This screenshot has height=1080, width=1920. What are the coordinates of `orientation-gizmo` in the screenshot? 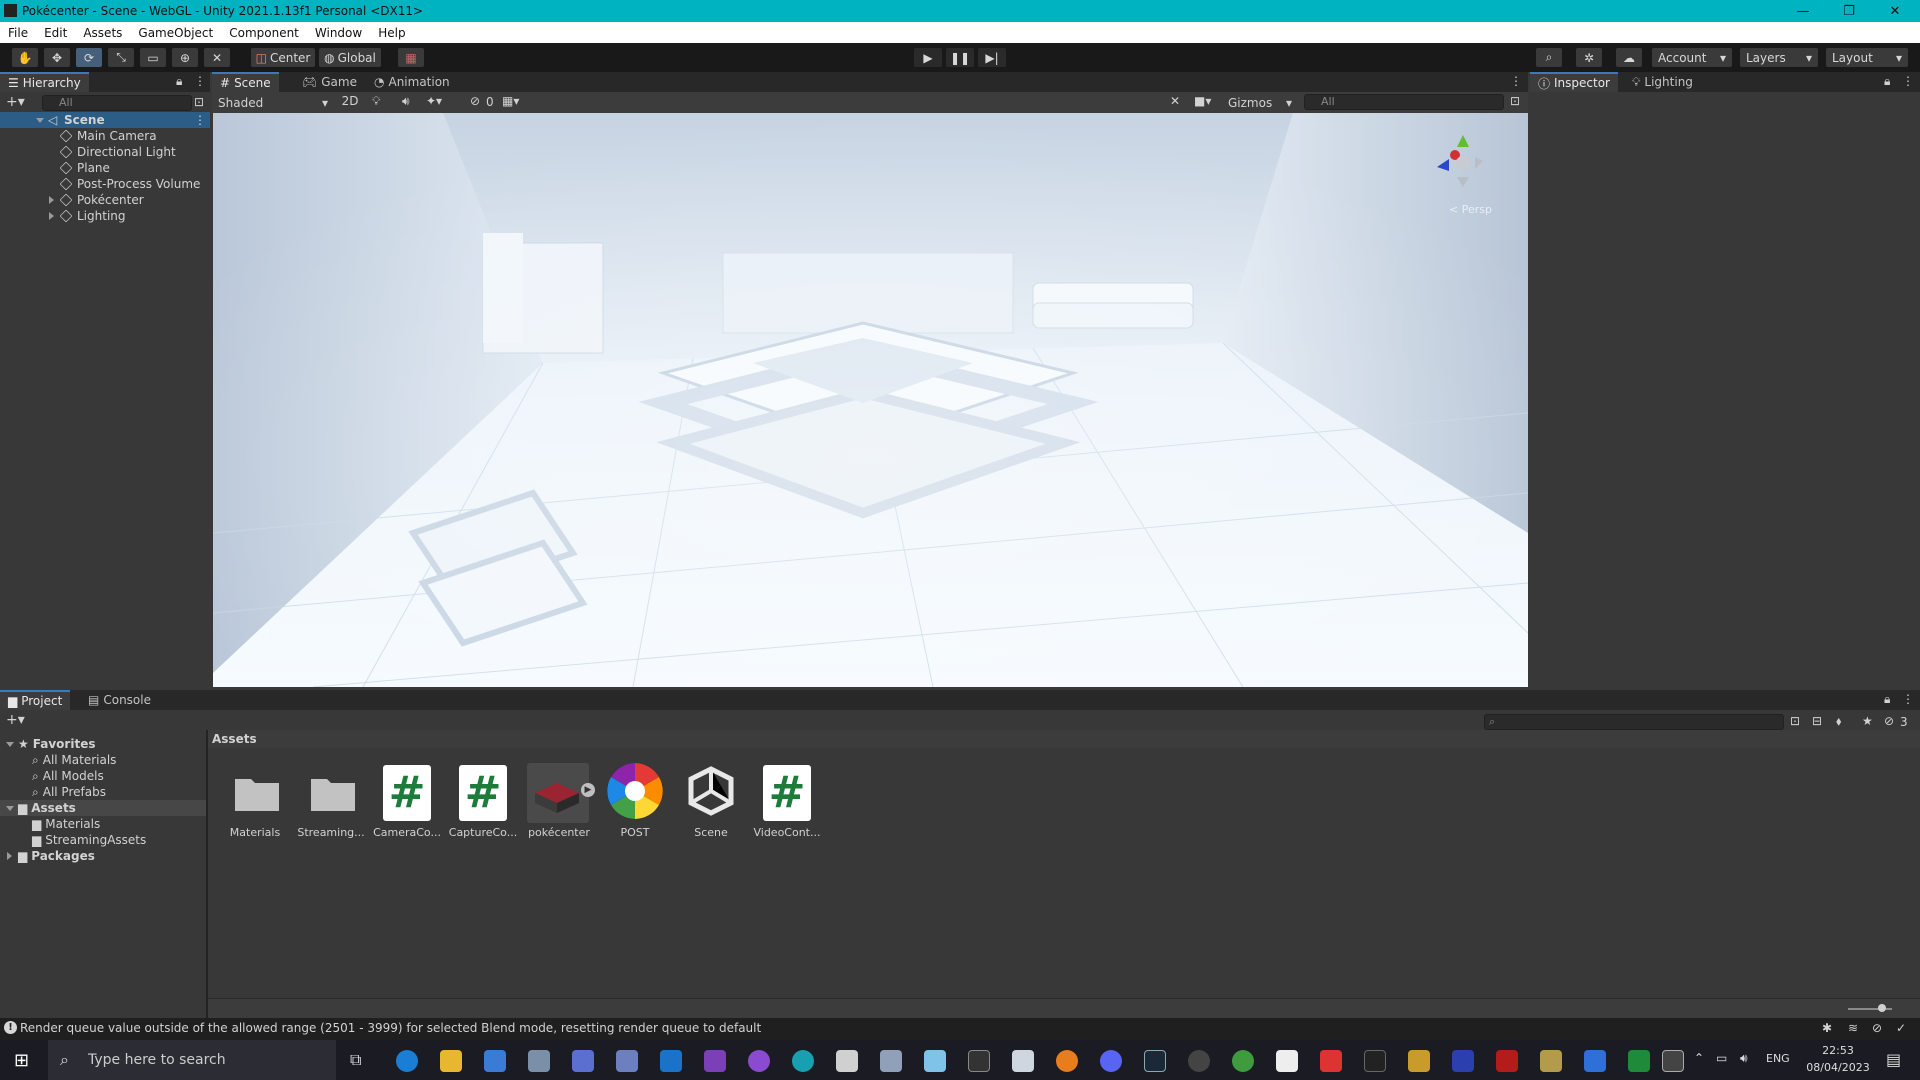 It's located at (1463, 161).